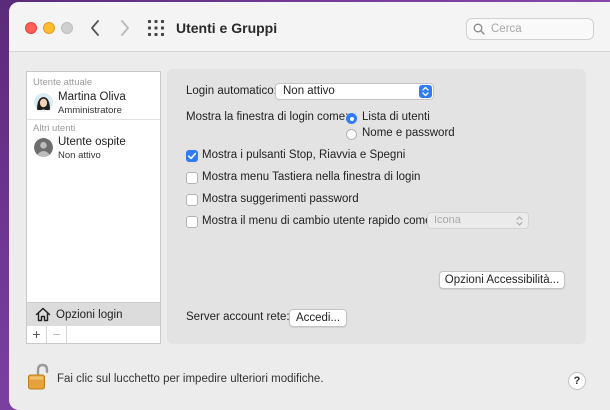 This screenshot has width=610, height=410. Describe the element at coordinates (447, 220) in the screenshot. I see `fast-switch-style-value: Icona` at that location.